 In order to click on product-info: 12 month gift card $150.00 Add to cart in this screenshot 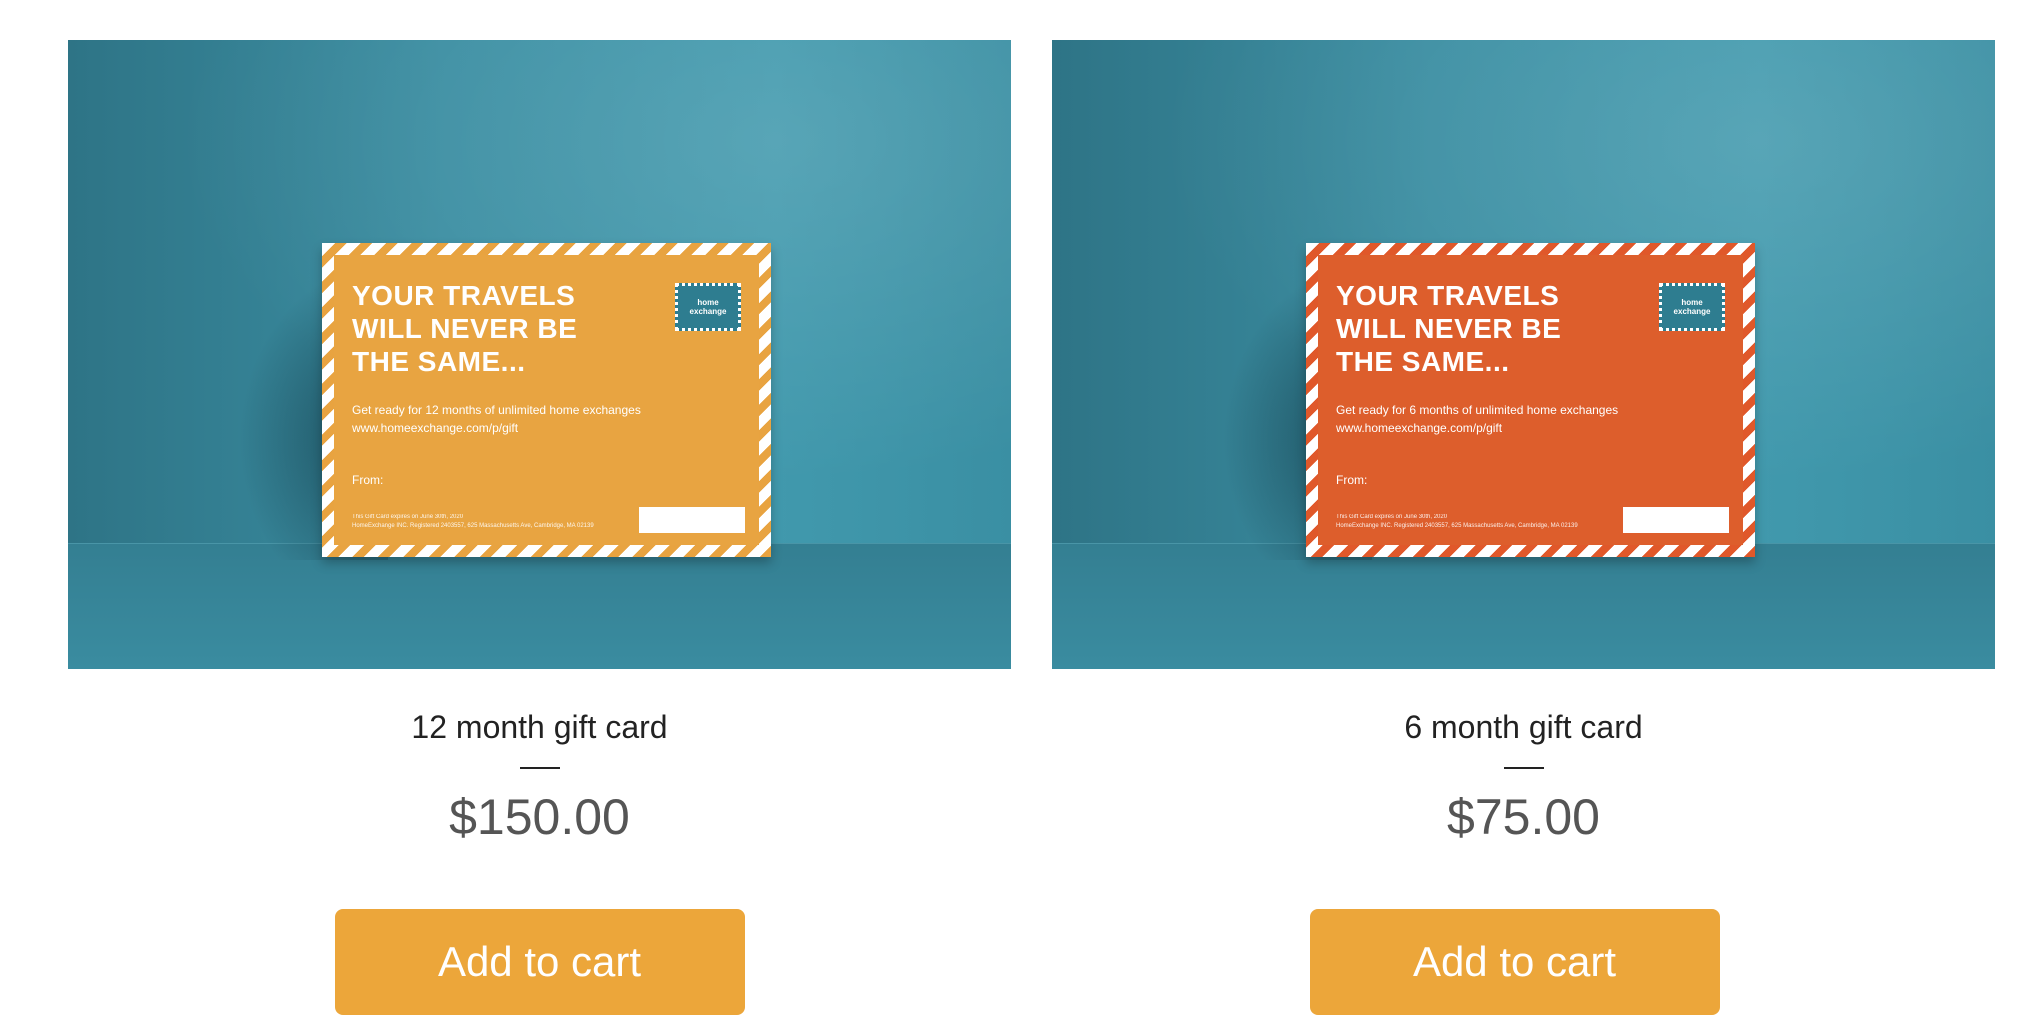, I will do `click(539, 861)`.